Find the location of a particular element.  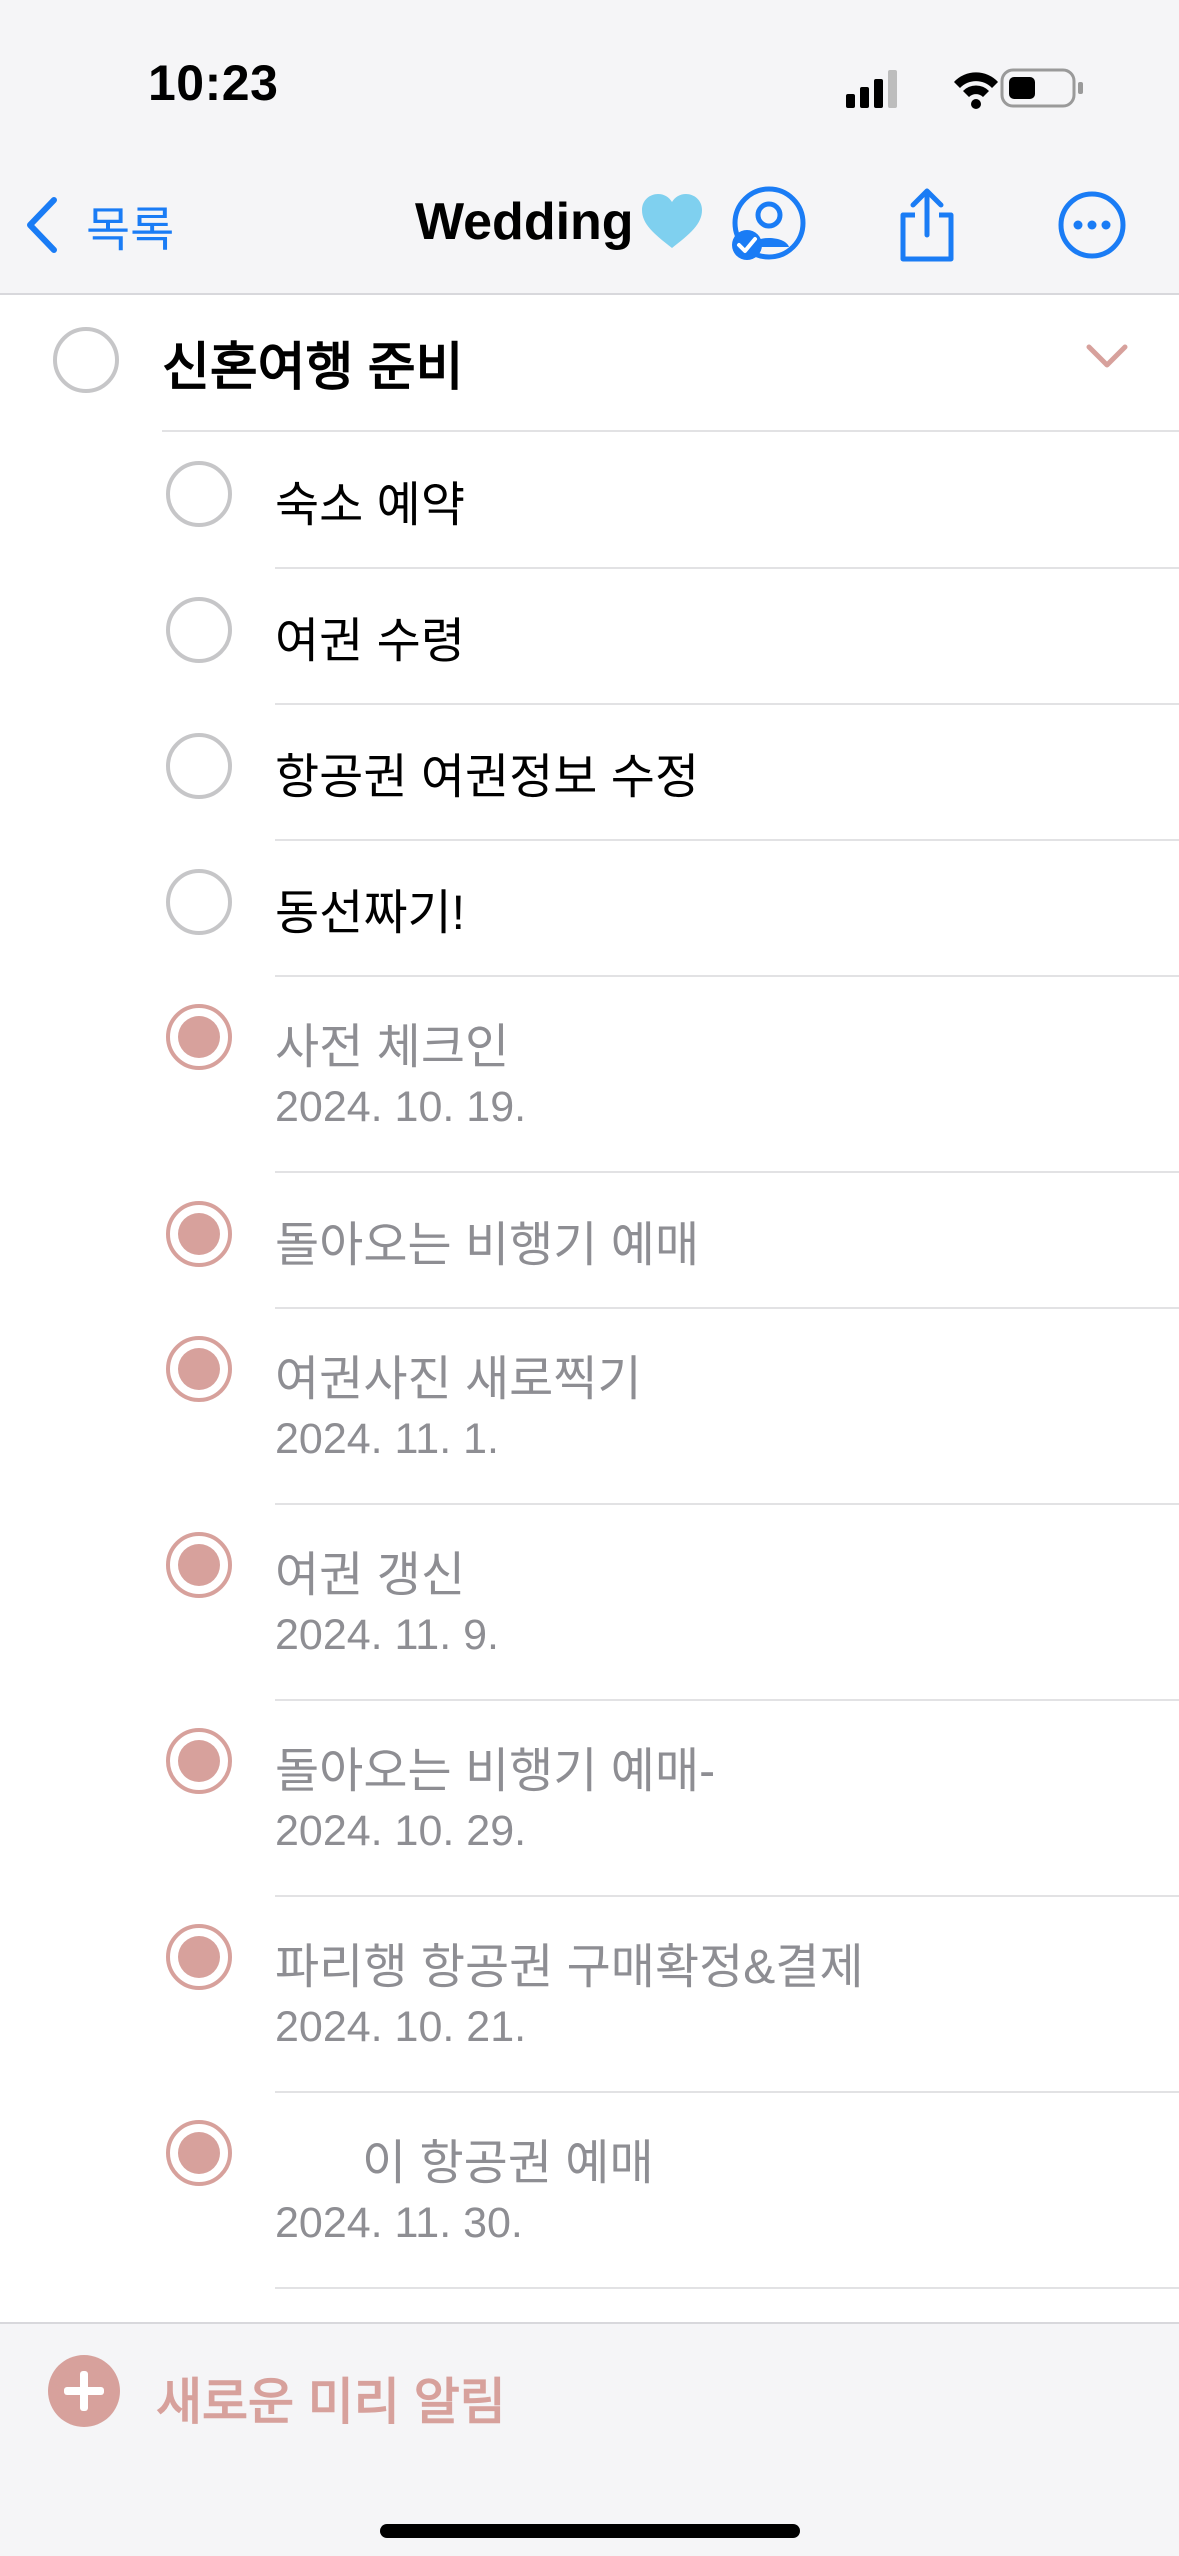

back-label: 목록 is located at coordinates (130, 230).